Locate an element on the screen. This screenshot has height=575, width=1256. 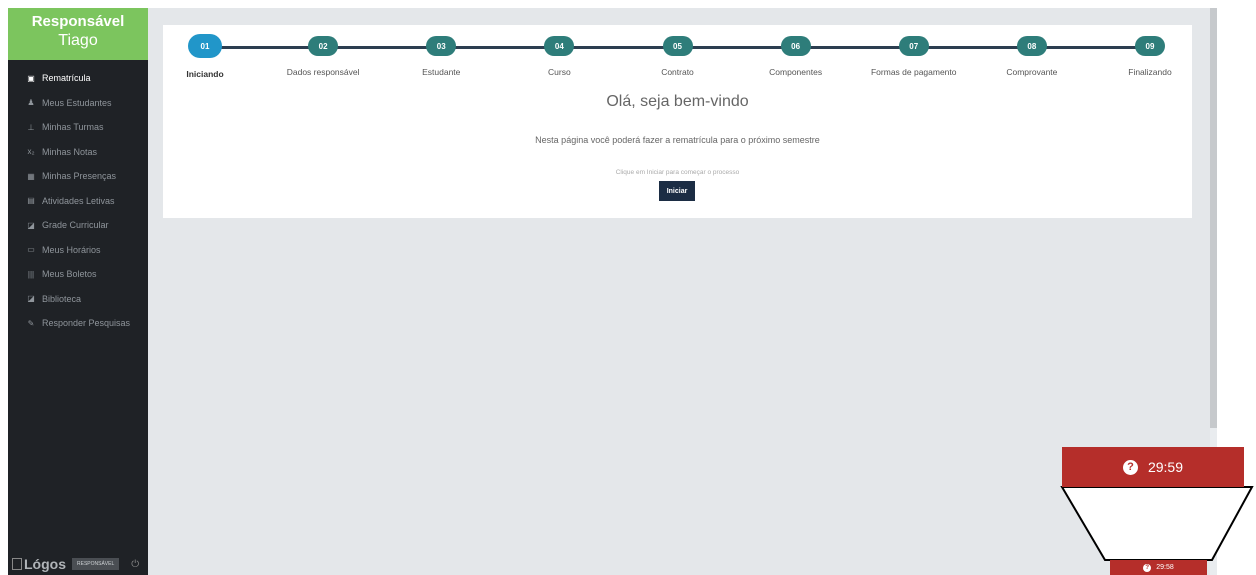
welcome-title: Olá, seja bem-vindo is located at coordinates (677, 101).